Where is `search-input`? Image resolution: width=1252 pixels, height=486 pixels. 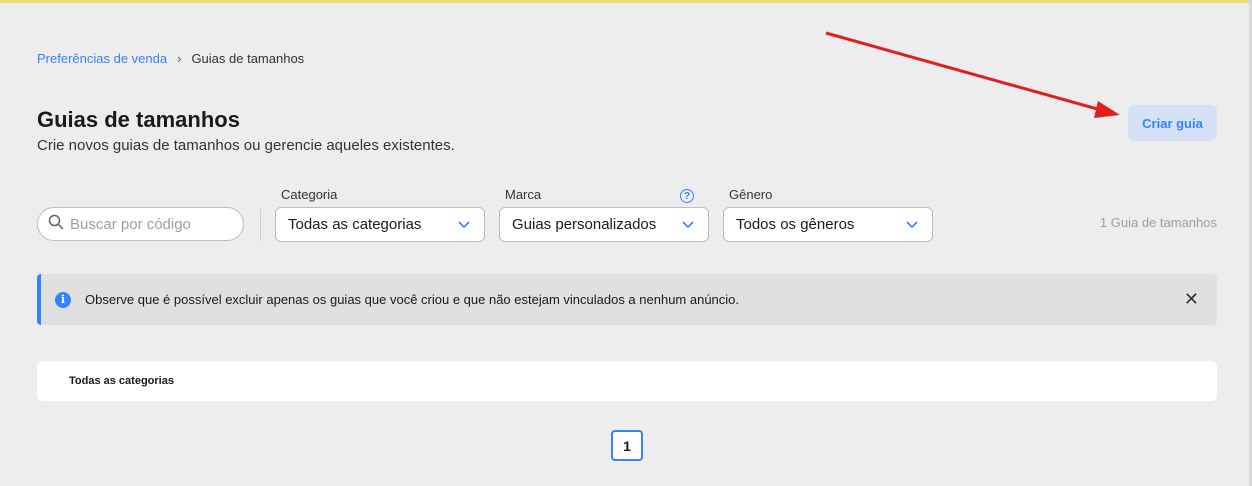 search-input is located at coordinates (155, 224).